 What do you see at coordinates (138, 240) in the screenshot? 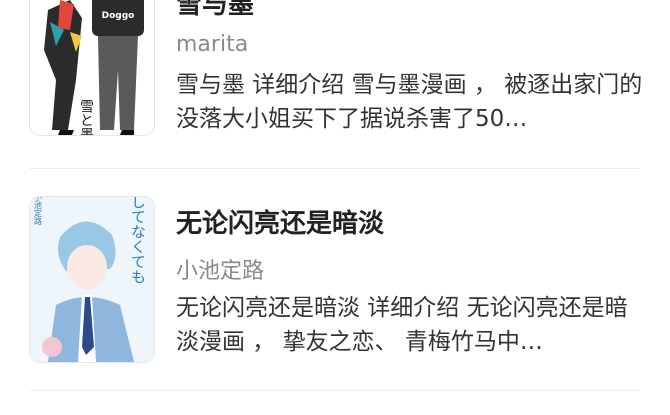
I see `cover-jp-title: キラキラしてなくても` at bounding box center [138, 240].